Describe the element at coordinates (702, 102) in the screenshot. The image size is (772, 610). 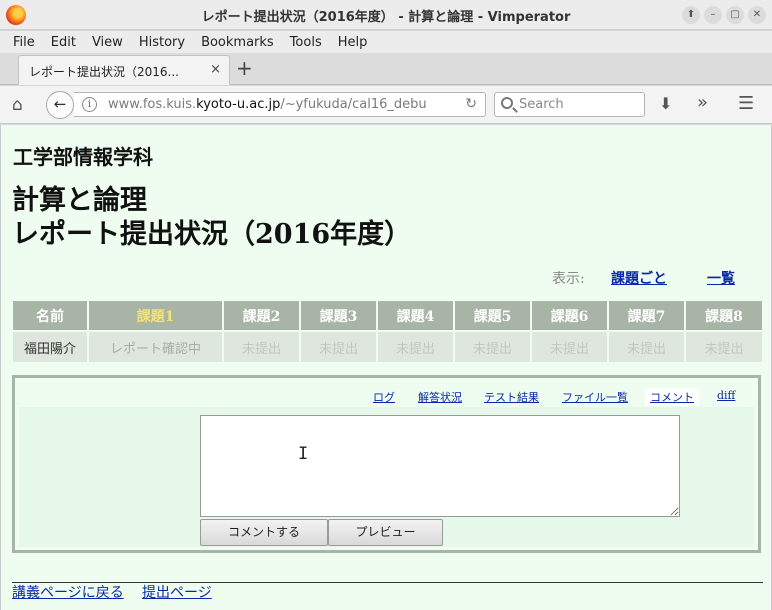
I see `overflow-chevron-icon: »` at that location.